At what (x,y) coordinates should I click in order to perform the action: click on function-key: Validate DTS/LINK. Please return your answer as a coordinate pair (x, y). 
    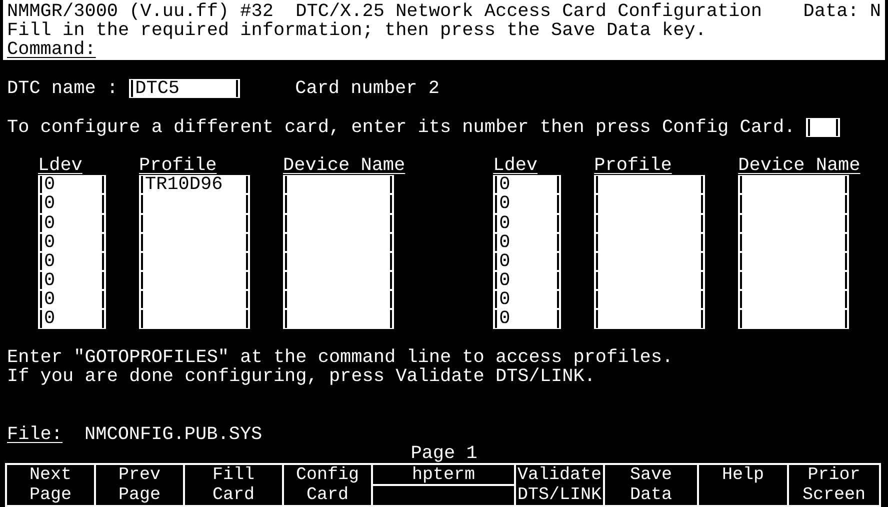
    Looking at the image, I should click on (560, 484).